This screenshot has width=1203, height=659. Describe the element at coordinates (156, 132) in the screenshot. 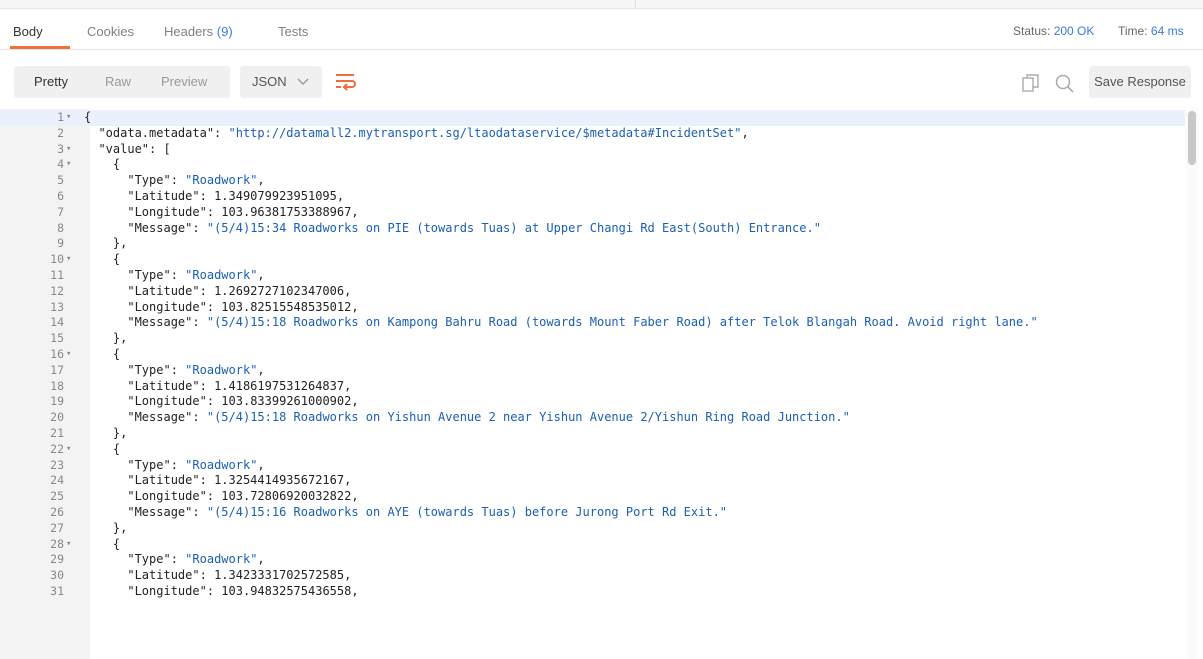

I see `json-key: "odata.metadata"` at that location.